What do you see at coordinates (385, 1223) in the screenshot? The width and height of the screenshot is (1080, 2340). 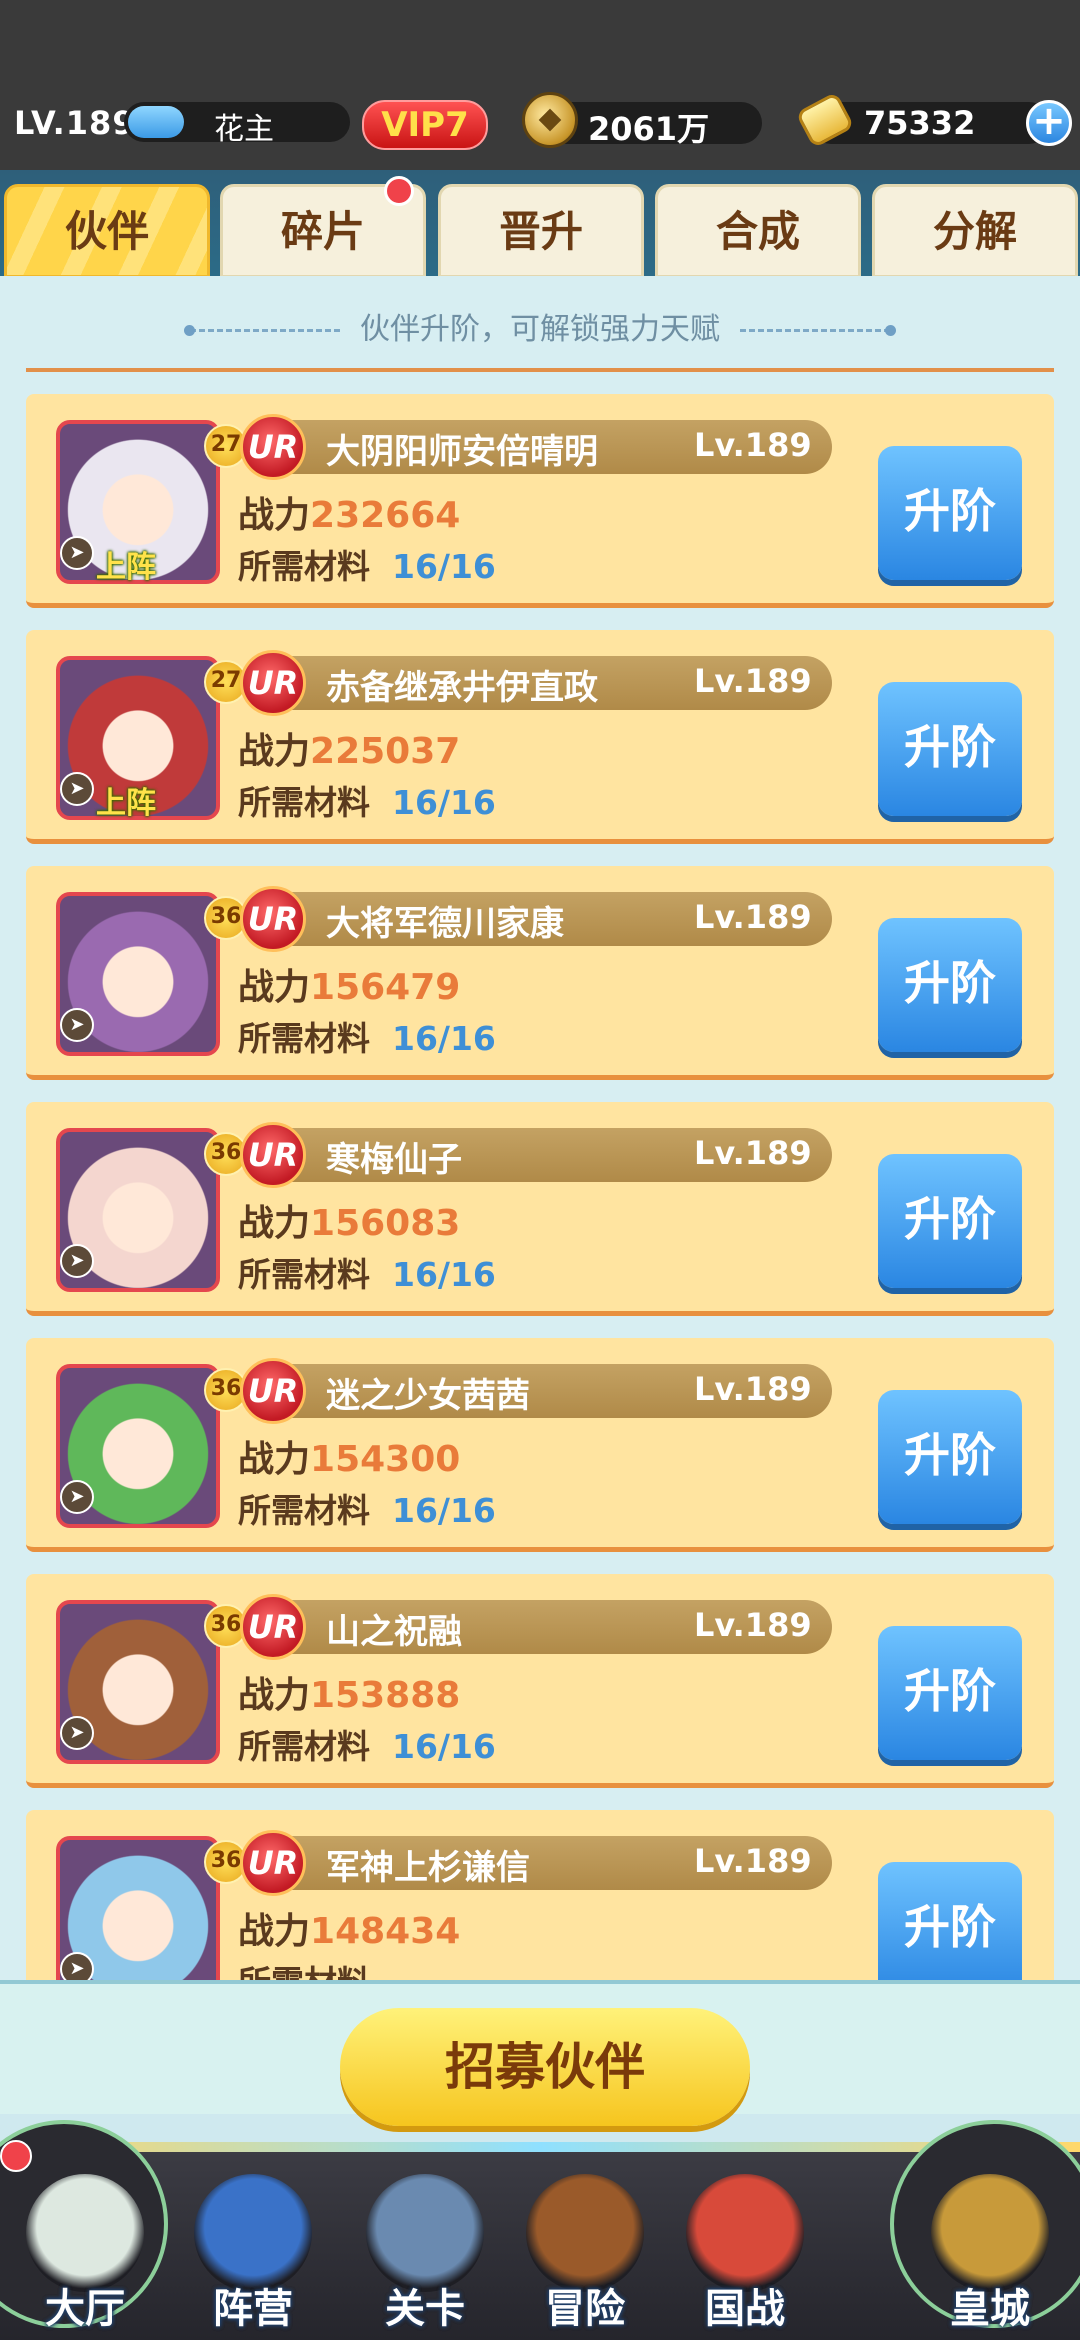 I see `power-value: 156083` at bounding box center [385, 1223].